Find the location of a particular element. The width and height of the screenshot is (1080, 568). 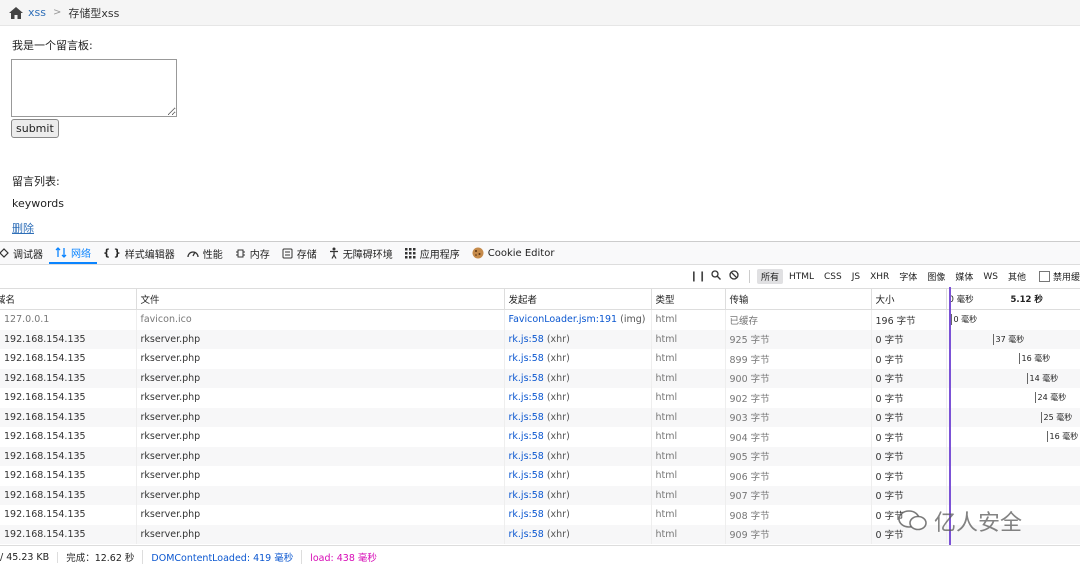

disable-cache-label: 禁用缓 is located at coordinates (1066, 278).